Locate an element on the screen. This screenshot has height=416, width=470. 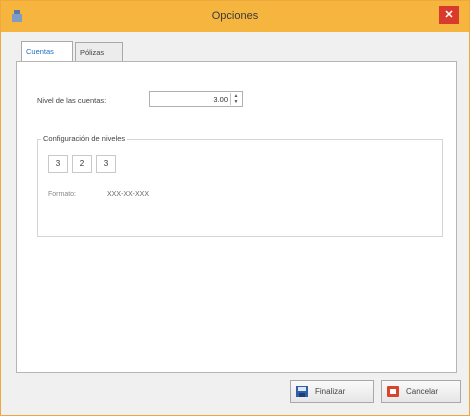
level-label: Nivel de las cuentas: is located at coordinates (72, 100).